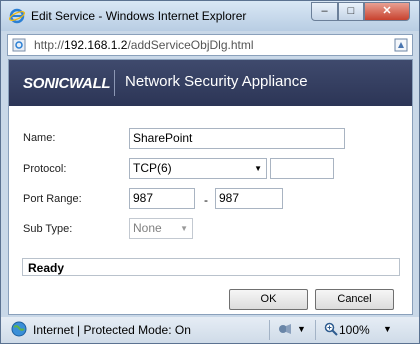  I want to click on maximize-button: □, so click(351, 11).